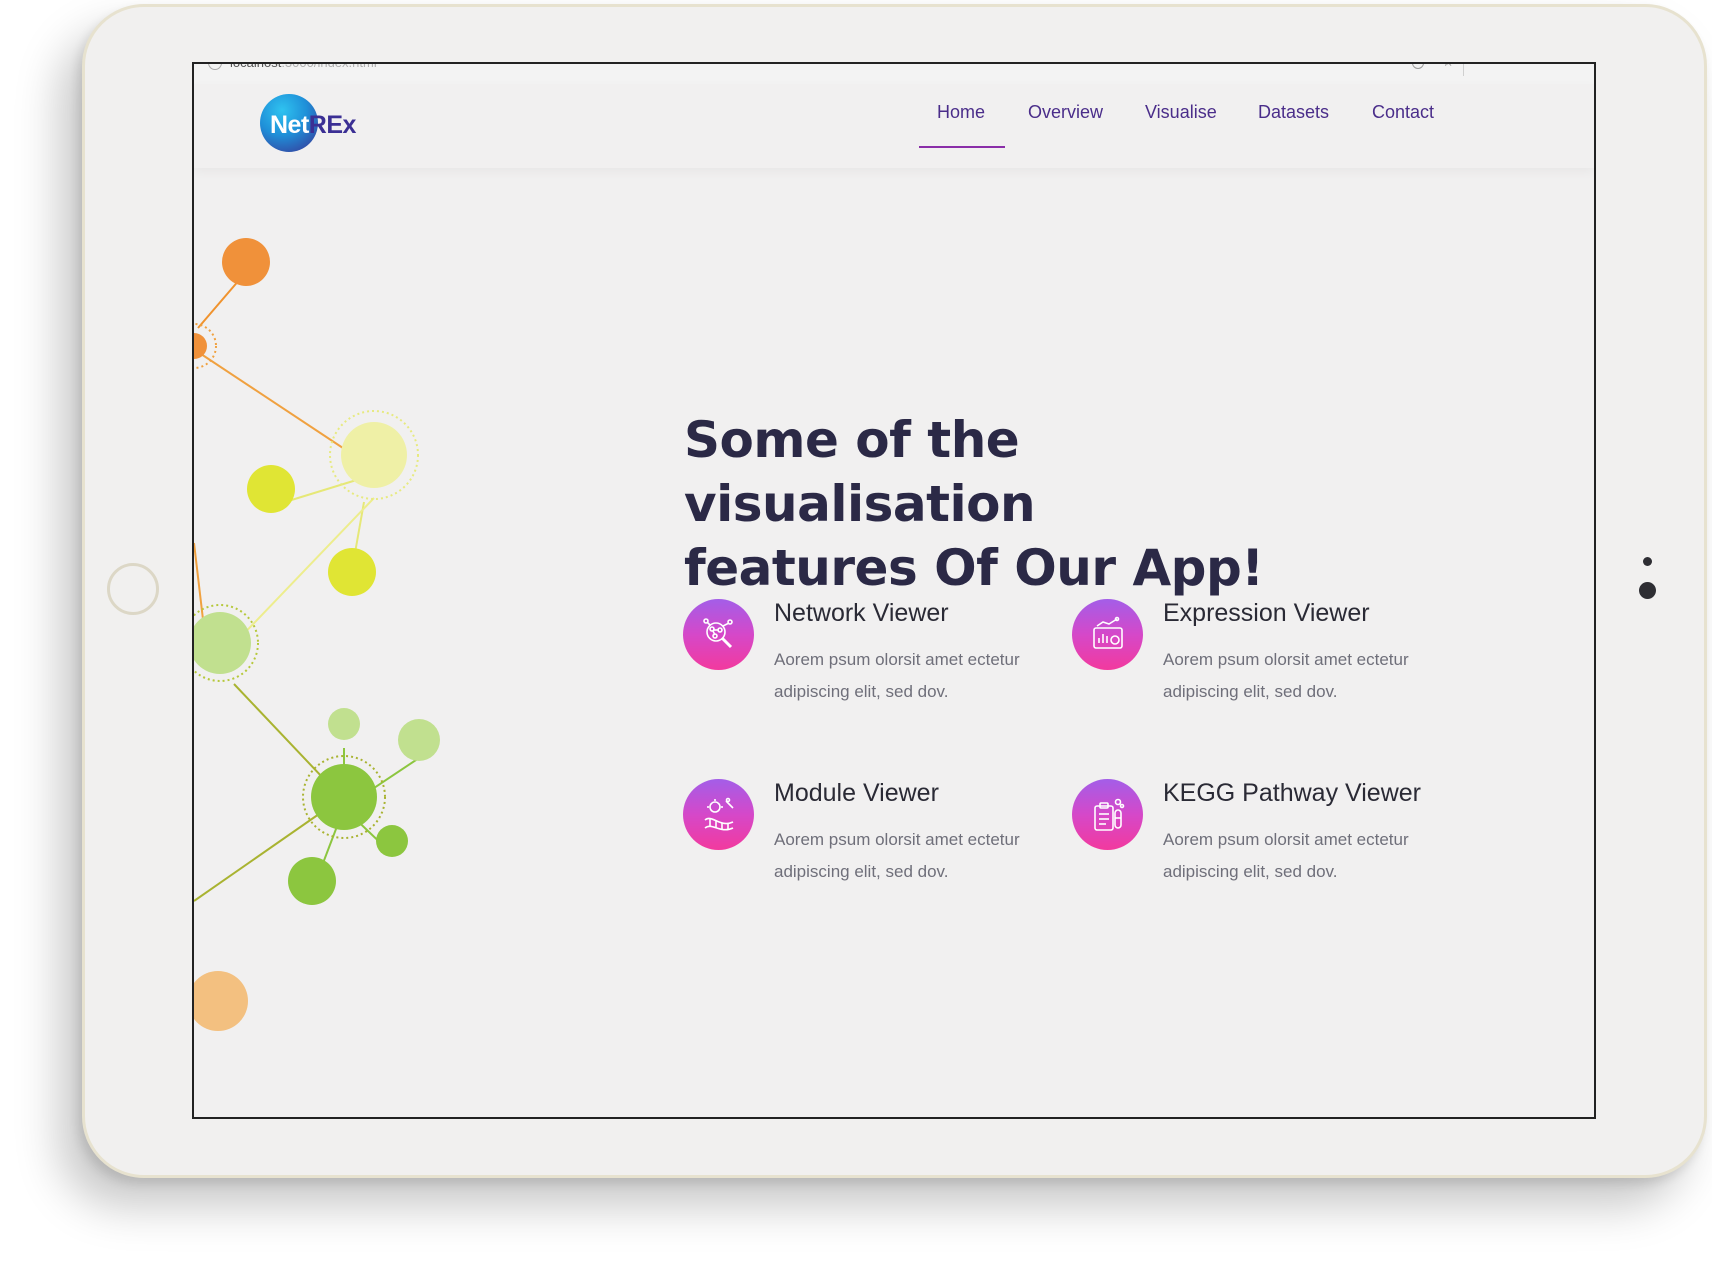 The image size is (1712, 1261). Describe the element at coordinates (344, 724) in the screenshot. I see `atom-lightgreen-small` at that location.